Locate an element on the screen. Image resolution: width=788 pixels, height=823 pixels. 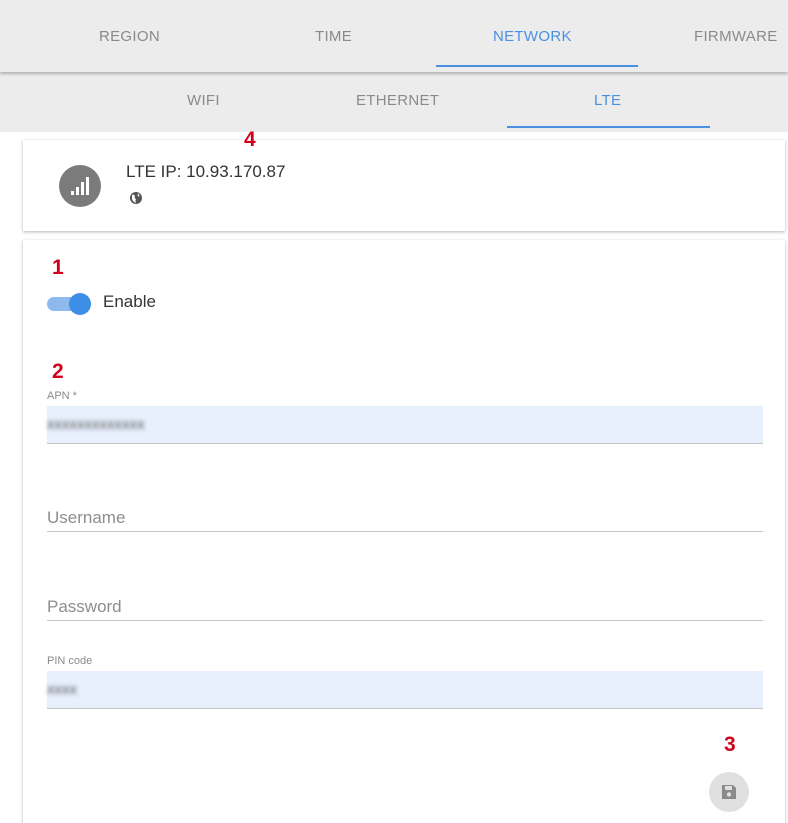
save-button is located at coordinates (729, 792).